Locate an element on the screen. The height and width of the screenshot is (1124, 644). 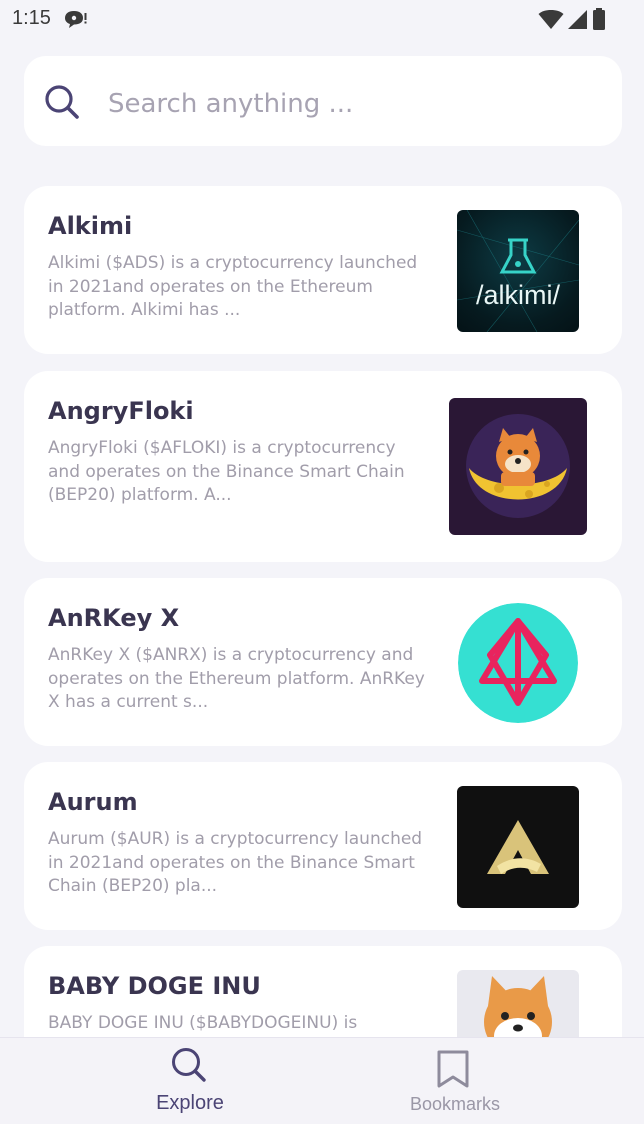
bottom-navigation: Explore Bookmarks is located at coordinates (322, 1080).